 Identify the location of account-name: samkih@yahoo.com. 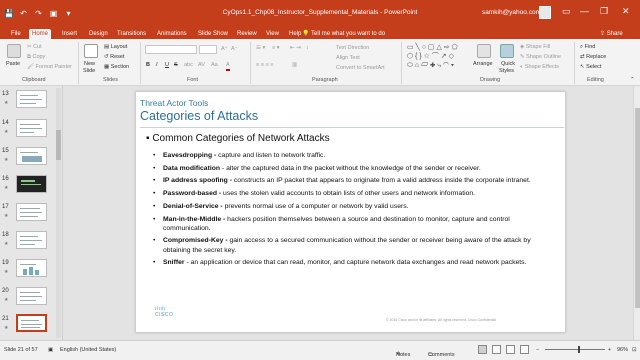
(511, 12).